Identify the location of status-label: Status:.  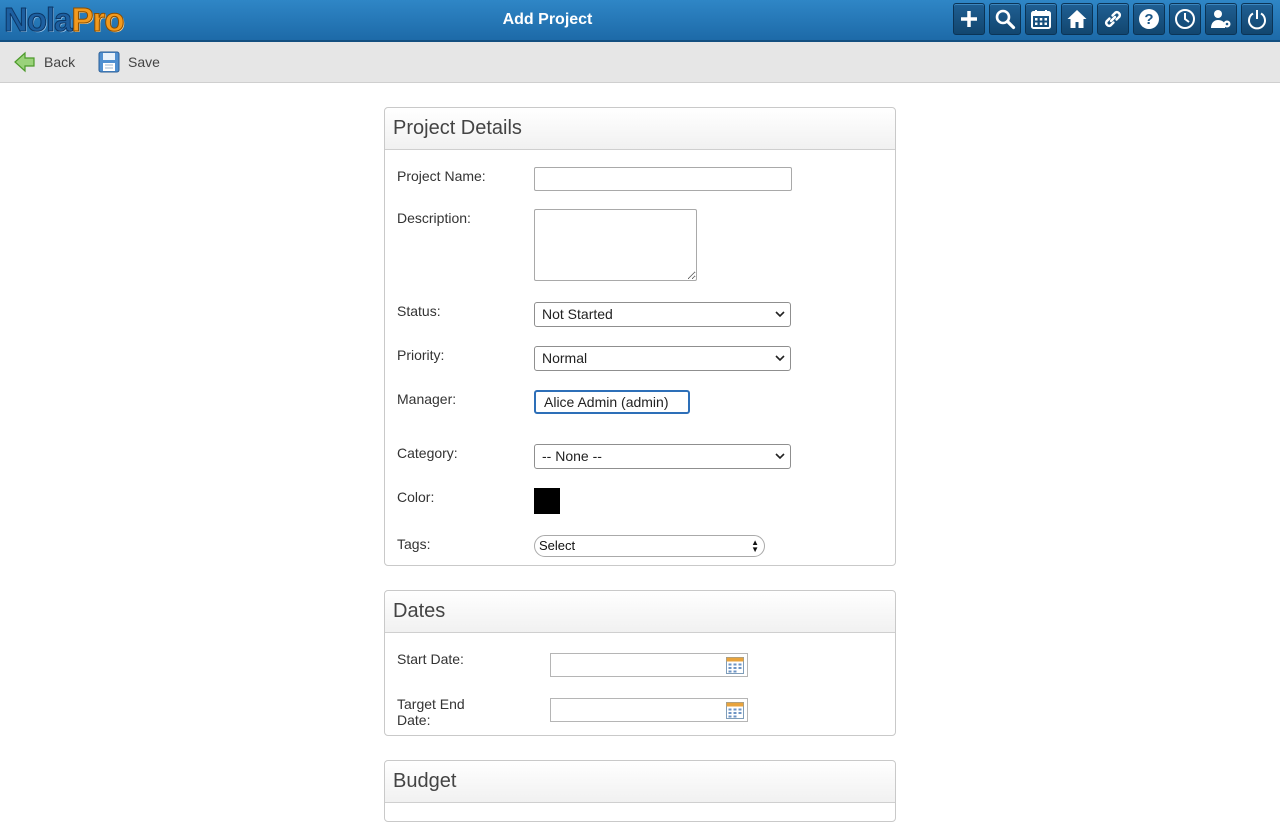
(419, 311).